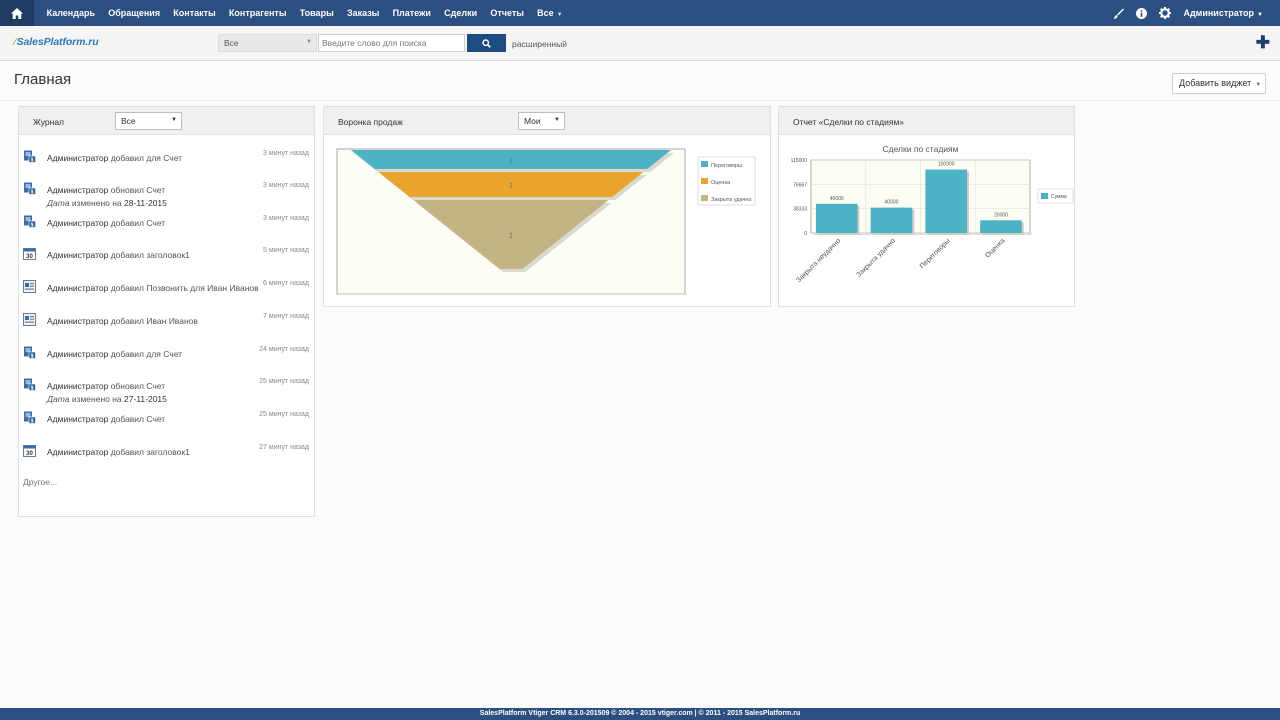 This screenshot has height=720, width=1280. What do you see at coordinates (148, 121) in the screenshot?
I see `journal-filter-select: Все ▼` at bounding box center [148, 121].